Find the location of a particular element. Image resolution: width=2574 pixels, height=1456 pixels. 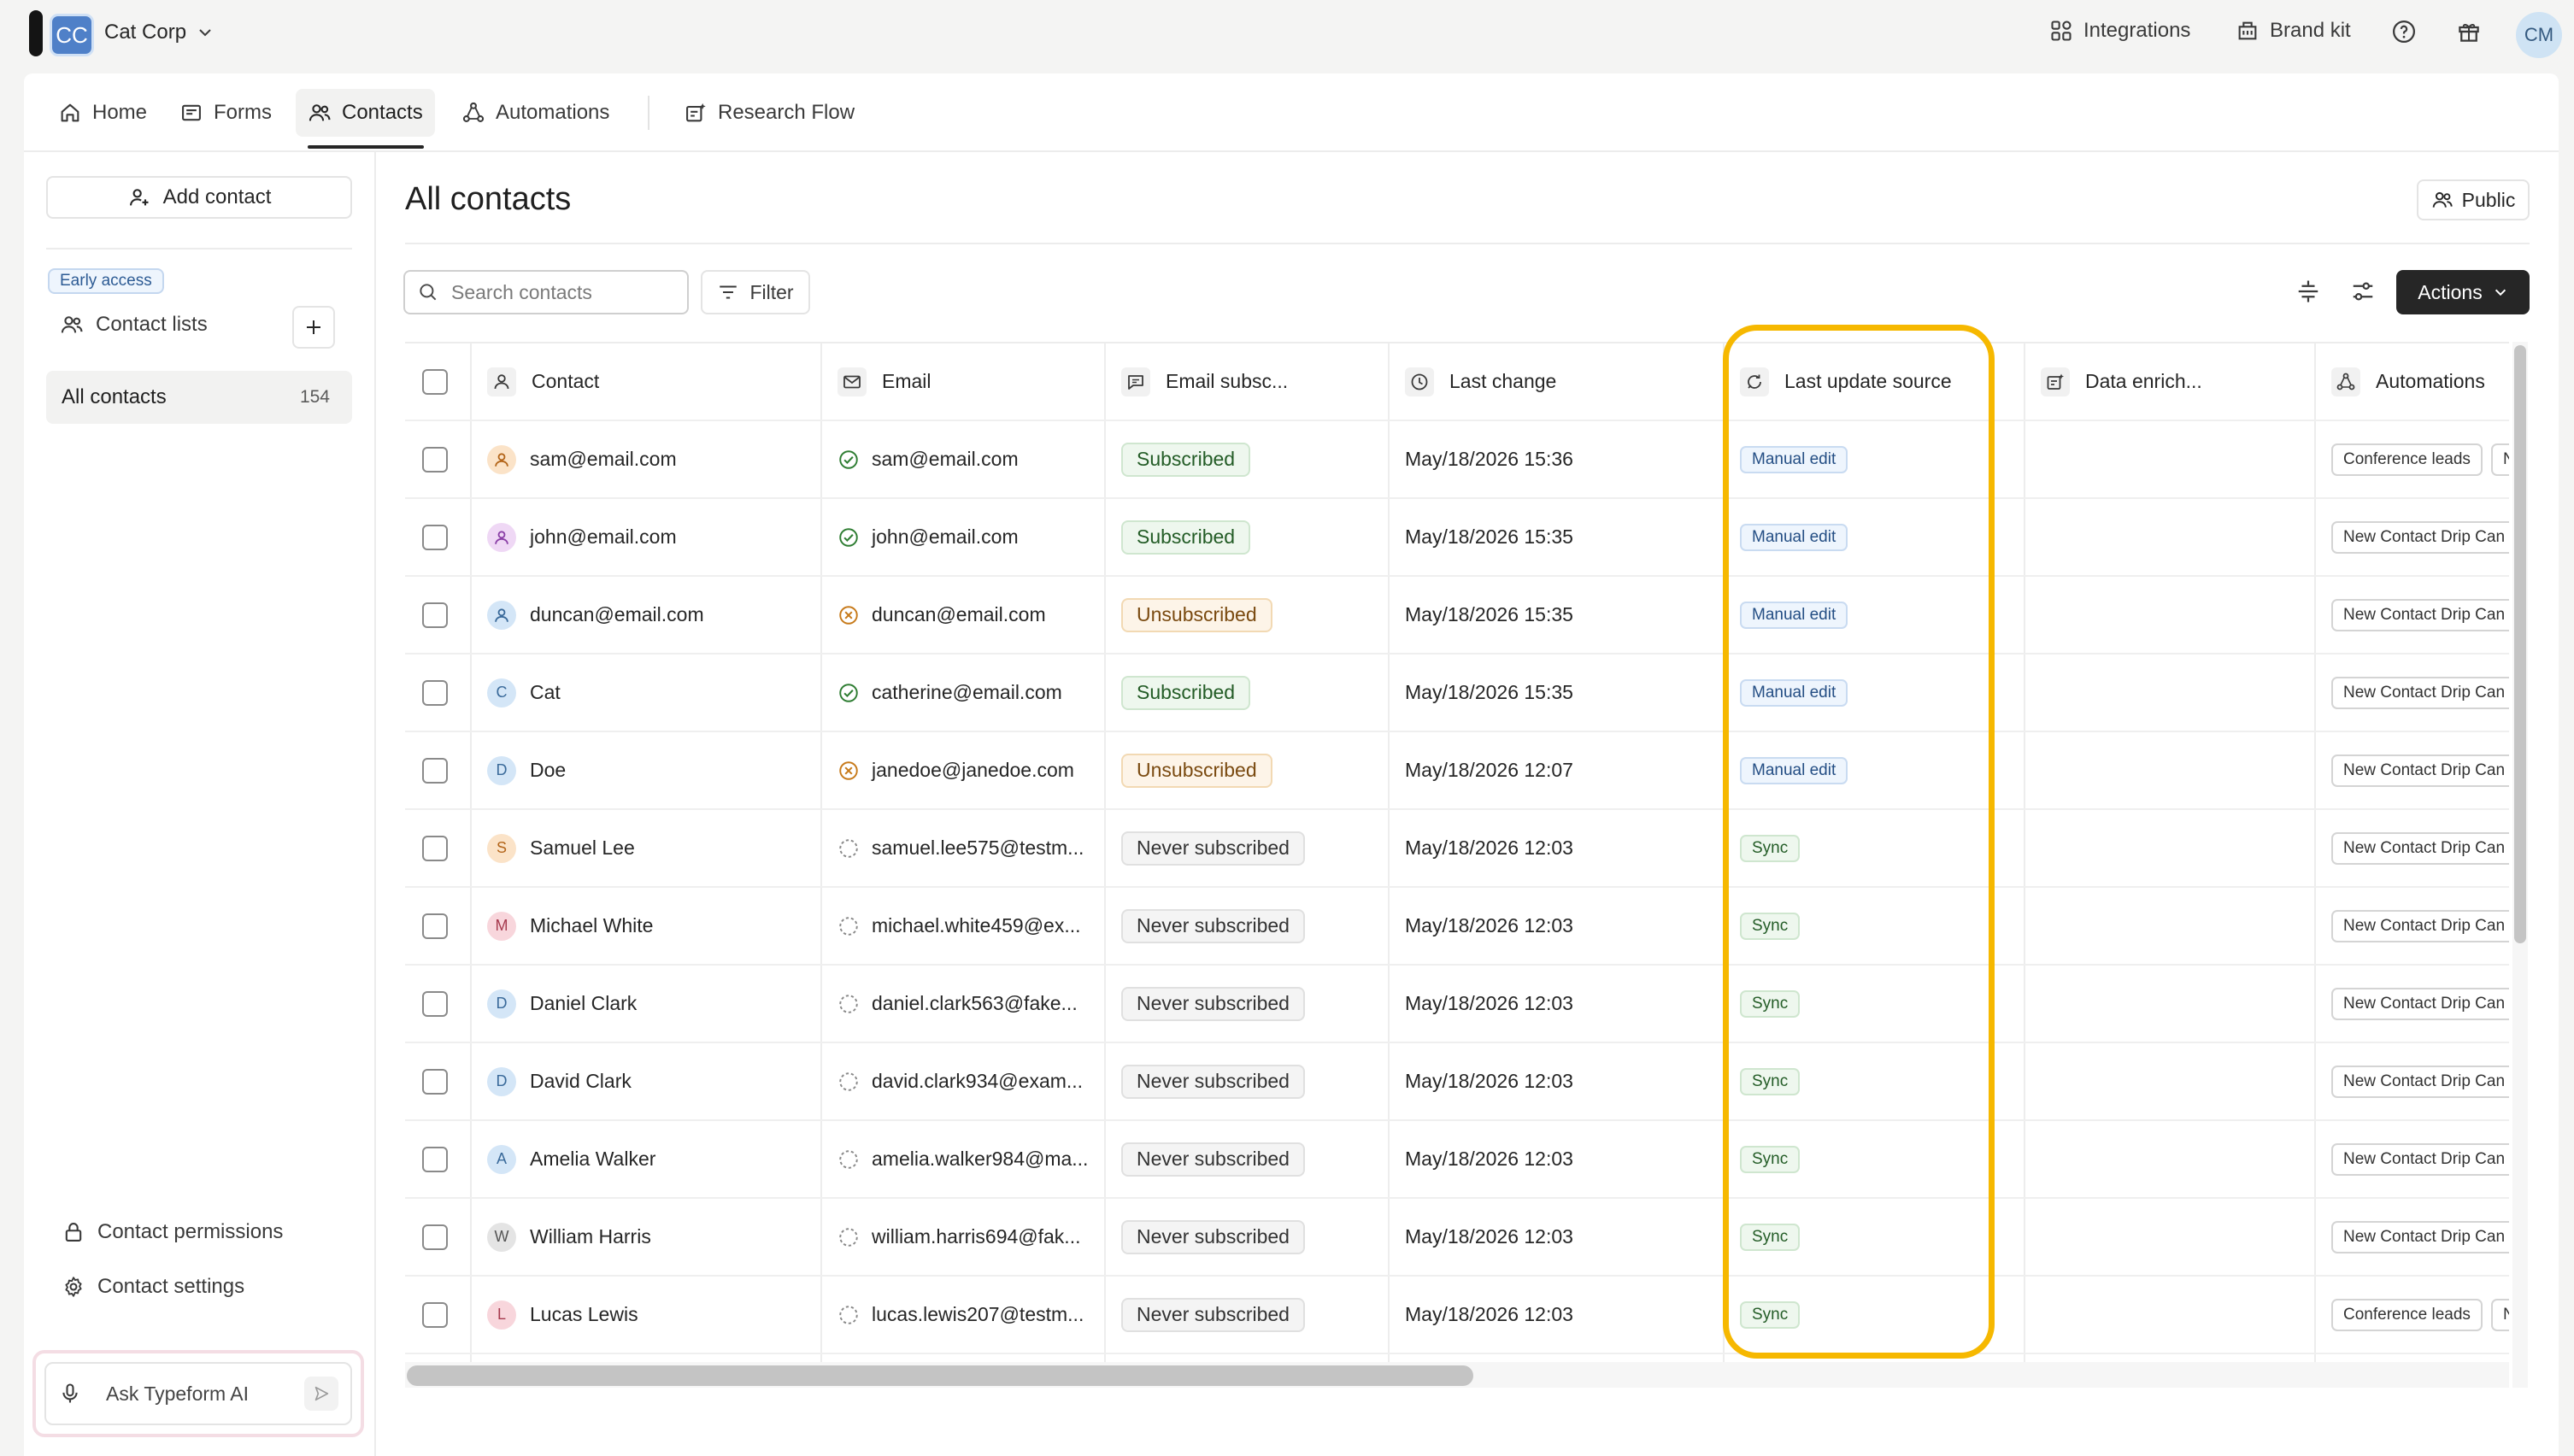

add-contact-list-button is located at coordinates (313, 328).